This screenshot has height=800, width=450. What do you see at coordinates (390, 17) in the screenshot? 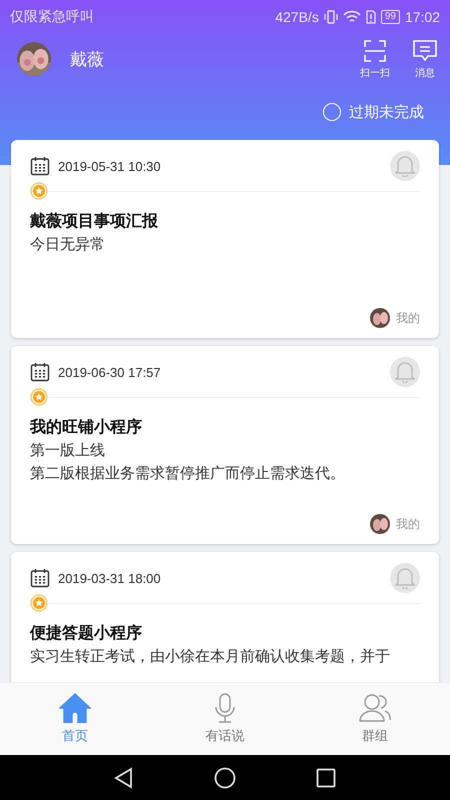
I see `battery-indicator: 99` at bounding box center [390, 17].